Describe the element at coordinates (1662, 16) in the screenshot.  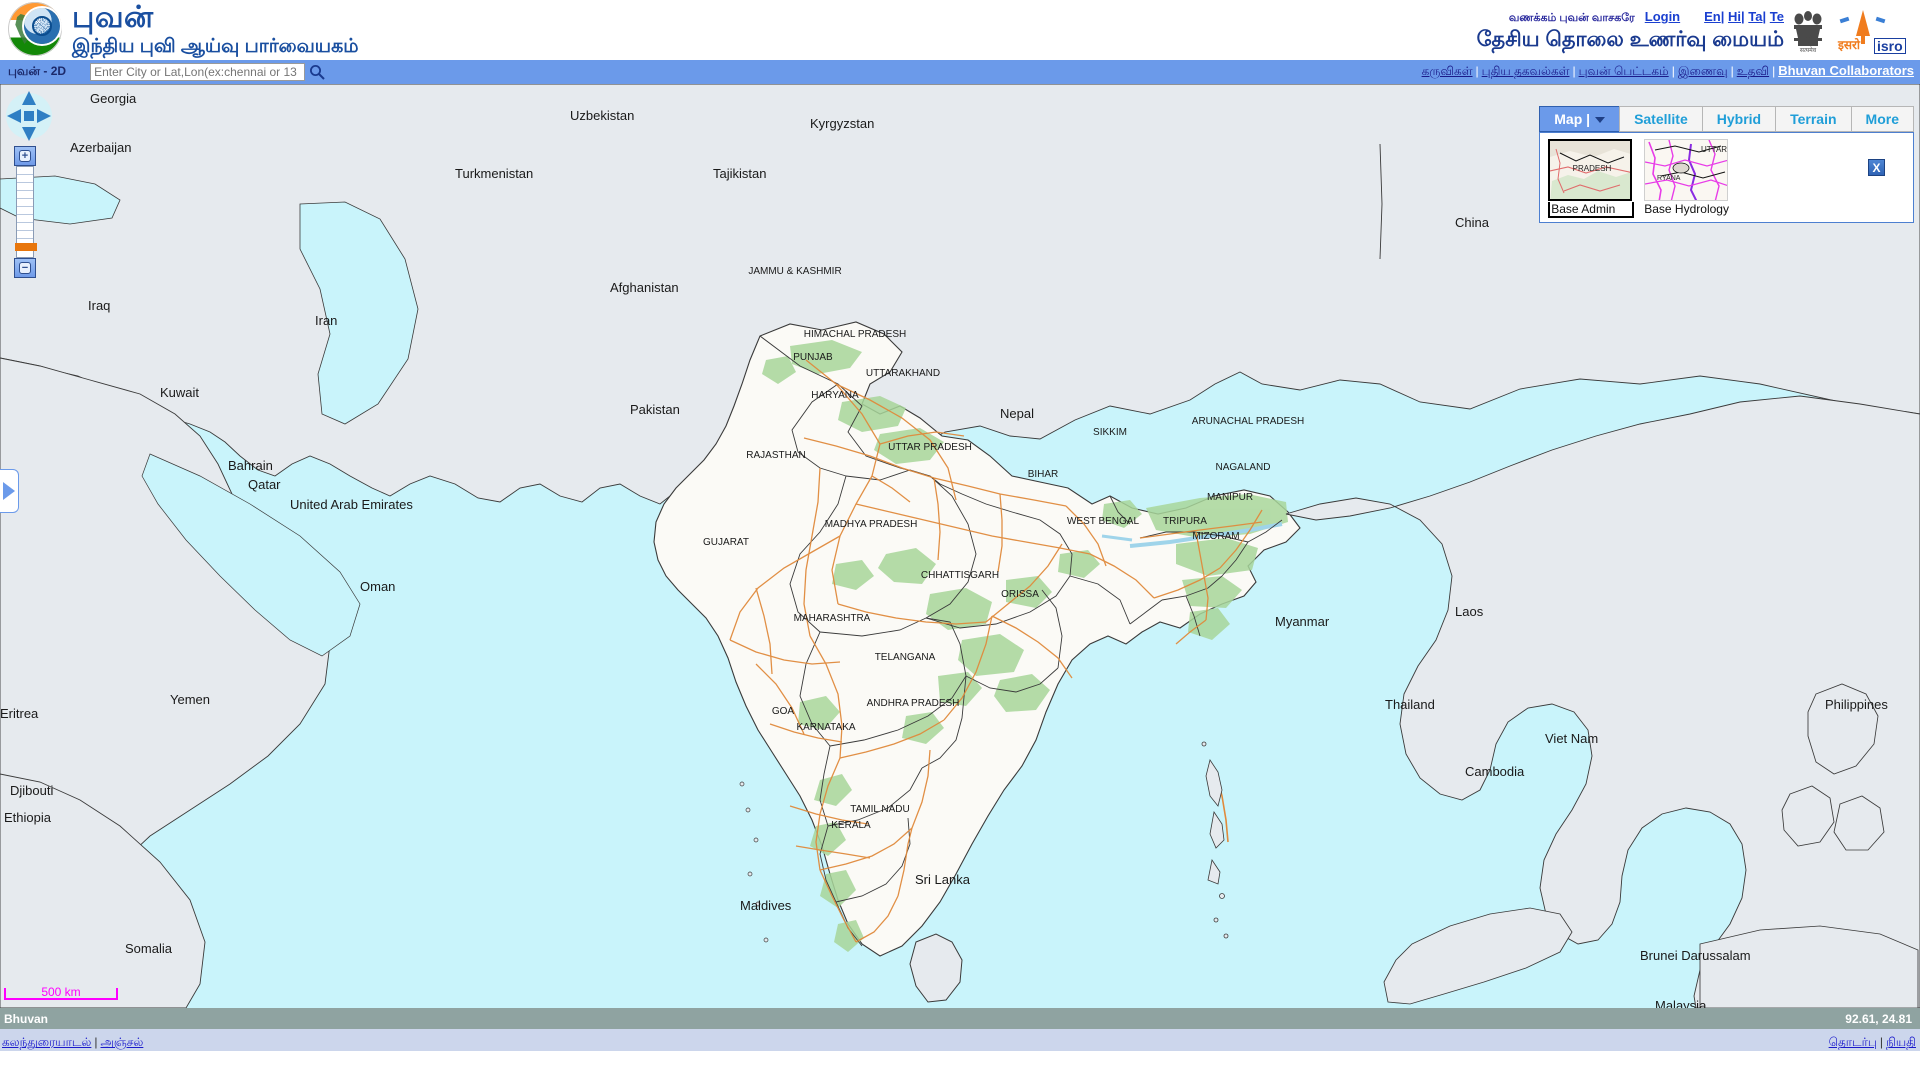
I see `login-link: Login` at that location.